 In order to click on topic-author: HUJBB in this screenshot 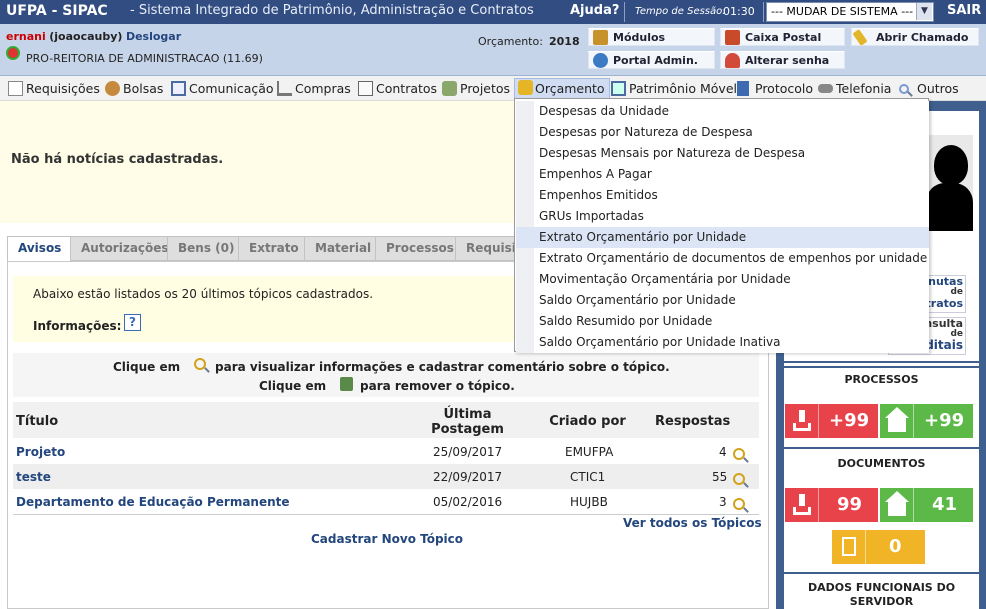, I will do `click(589, 502)`.